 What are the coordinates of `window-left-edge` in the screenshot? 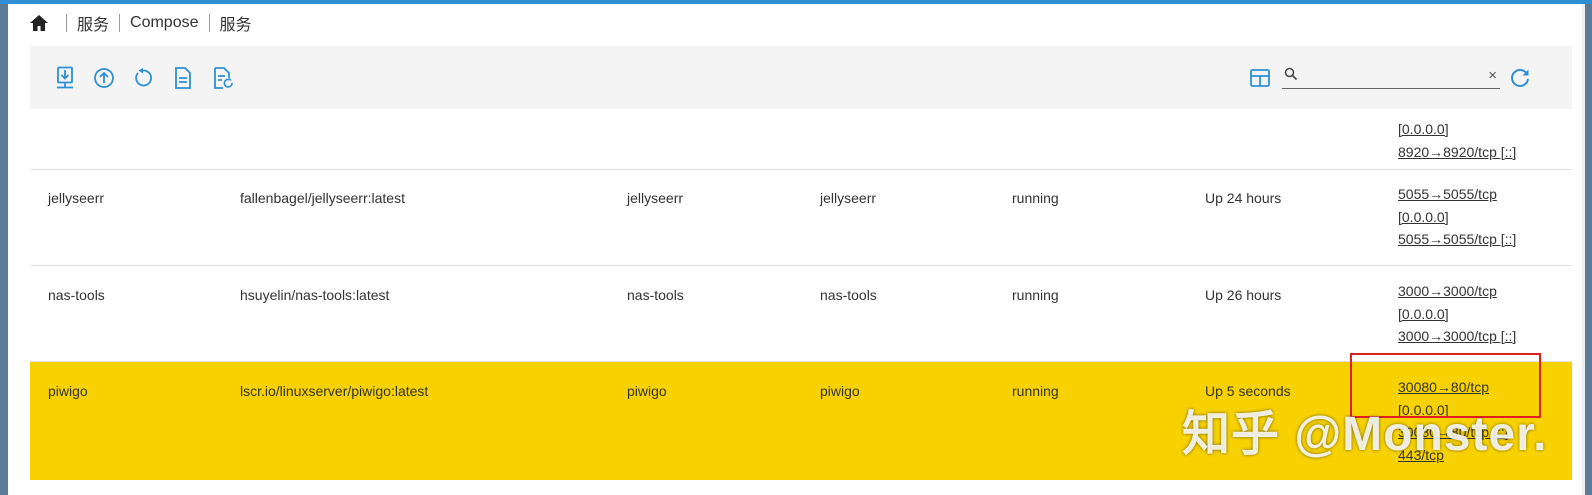 It's located at (4, 249).